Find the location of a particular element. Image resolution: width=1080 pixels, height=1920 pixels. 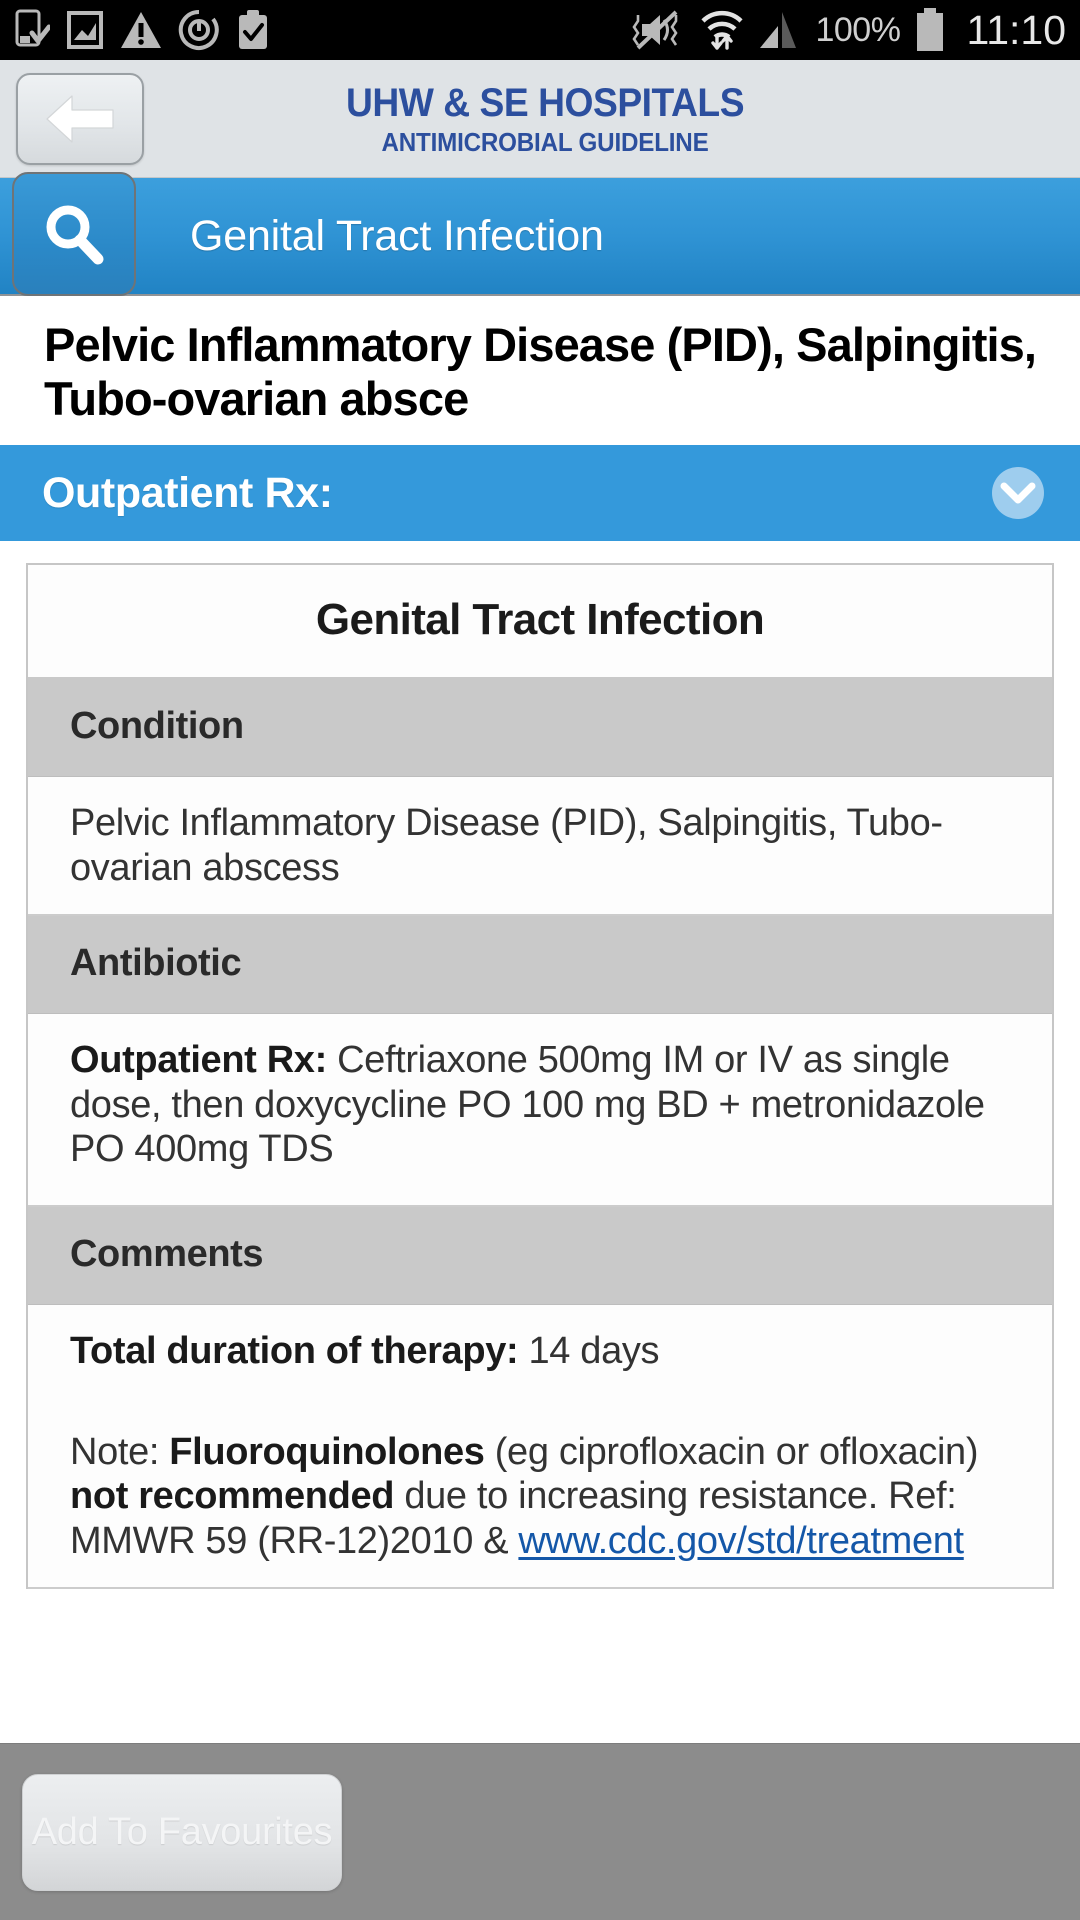

category-search-bar: Genital Tract Infection is located at coordinates (540, 234).